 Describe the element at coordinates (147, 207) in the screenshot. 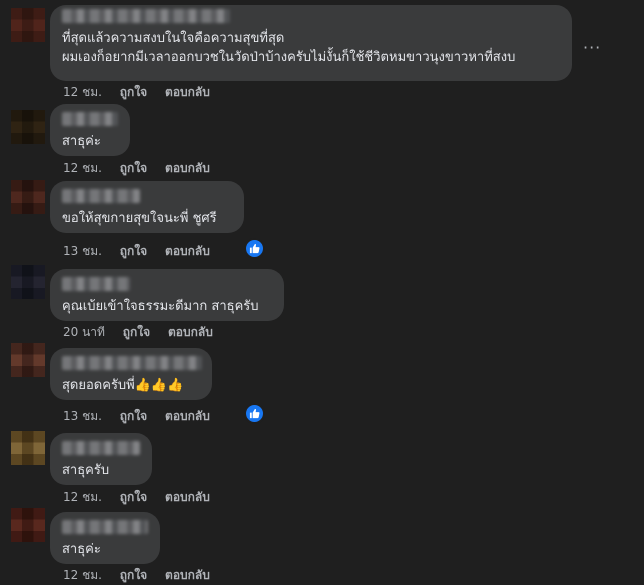

I see `comment-bubble: ขอให้สุขกายสุขใจนะพี่ ชูศรี` at that location.